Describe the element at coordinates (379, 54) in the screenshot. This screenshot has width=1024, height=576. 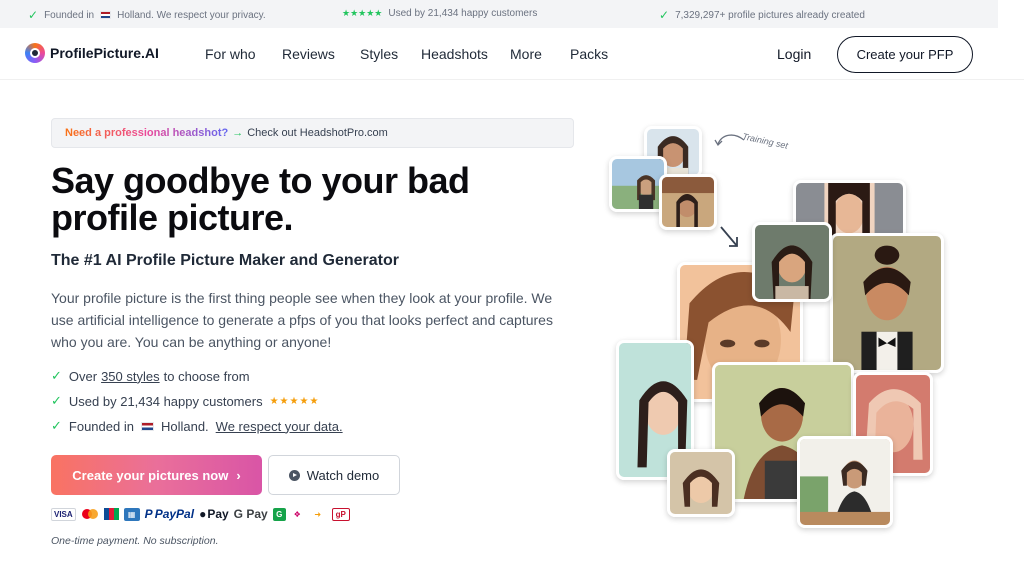
I see `nav-link-styles: Styles` at that location.